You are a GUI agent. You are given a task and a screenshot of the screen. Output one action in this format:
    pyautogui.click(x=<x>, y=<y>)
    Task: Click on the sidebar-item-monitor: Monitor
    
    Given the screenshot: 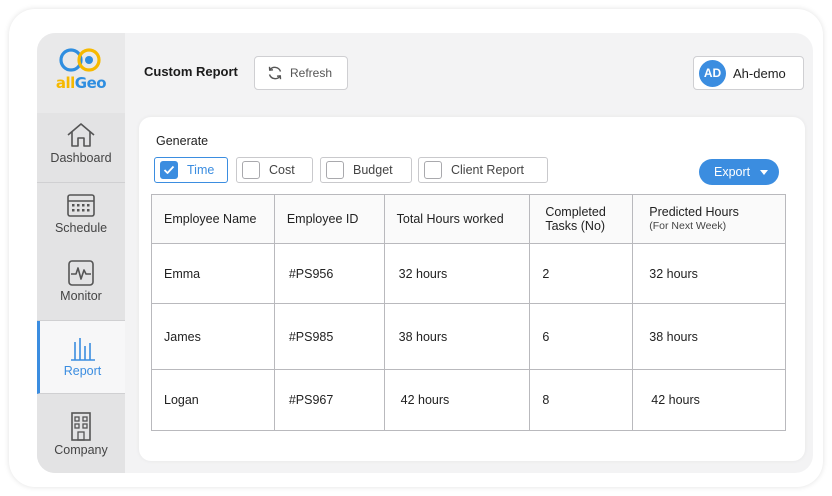 What is the action you would take?
    pyautogui.click(x=81, y=286)
    